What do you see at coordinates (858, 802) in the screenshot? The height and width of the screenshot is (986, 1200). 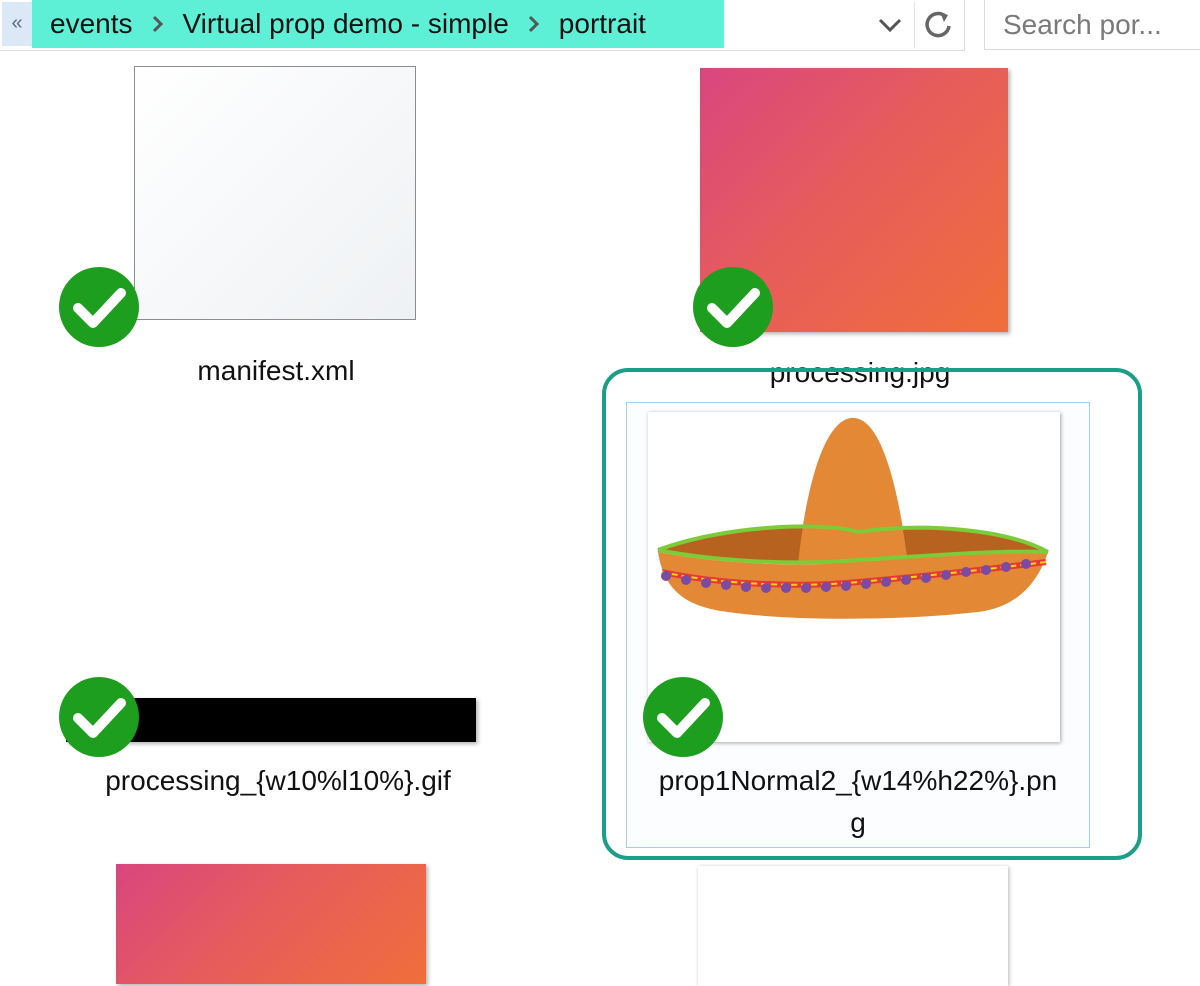 I see `file-name: prop1Normal2_{w14%h22%}.pn g` at bounding box center [858, 802].